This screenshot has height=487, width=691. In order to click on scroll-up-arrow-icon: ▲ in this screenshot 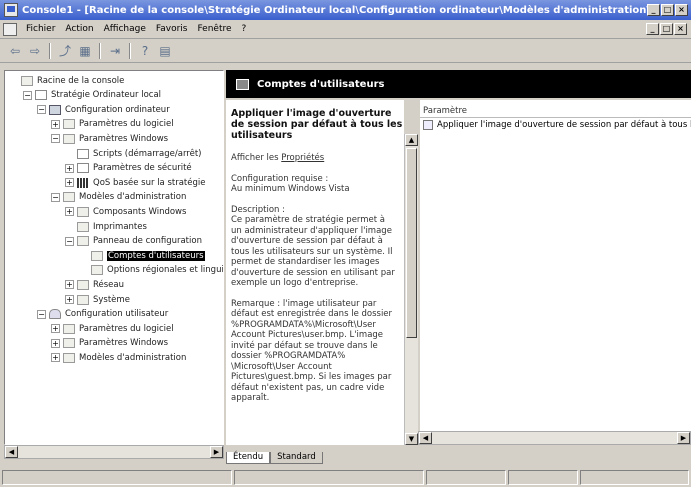, I will do `click(411, 140)`.